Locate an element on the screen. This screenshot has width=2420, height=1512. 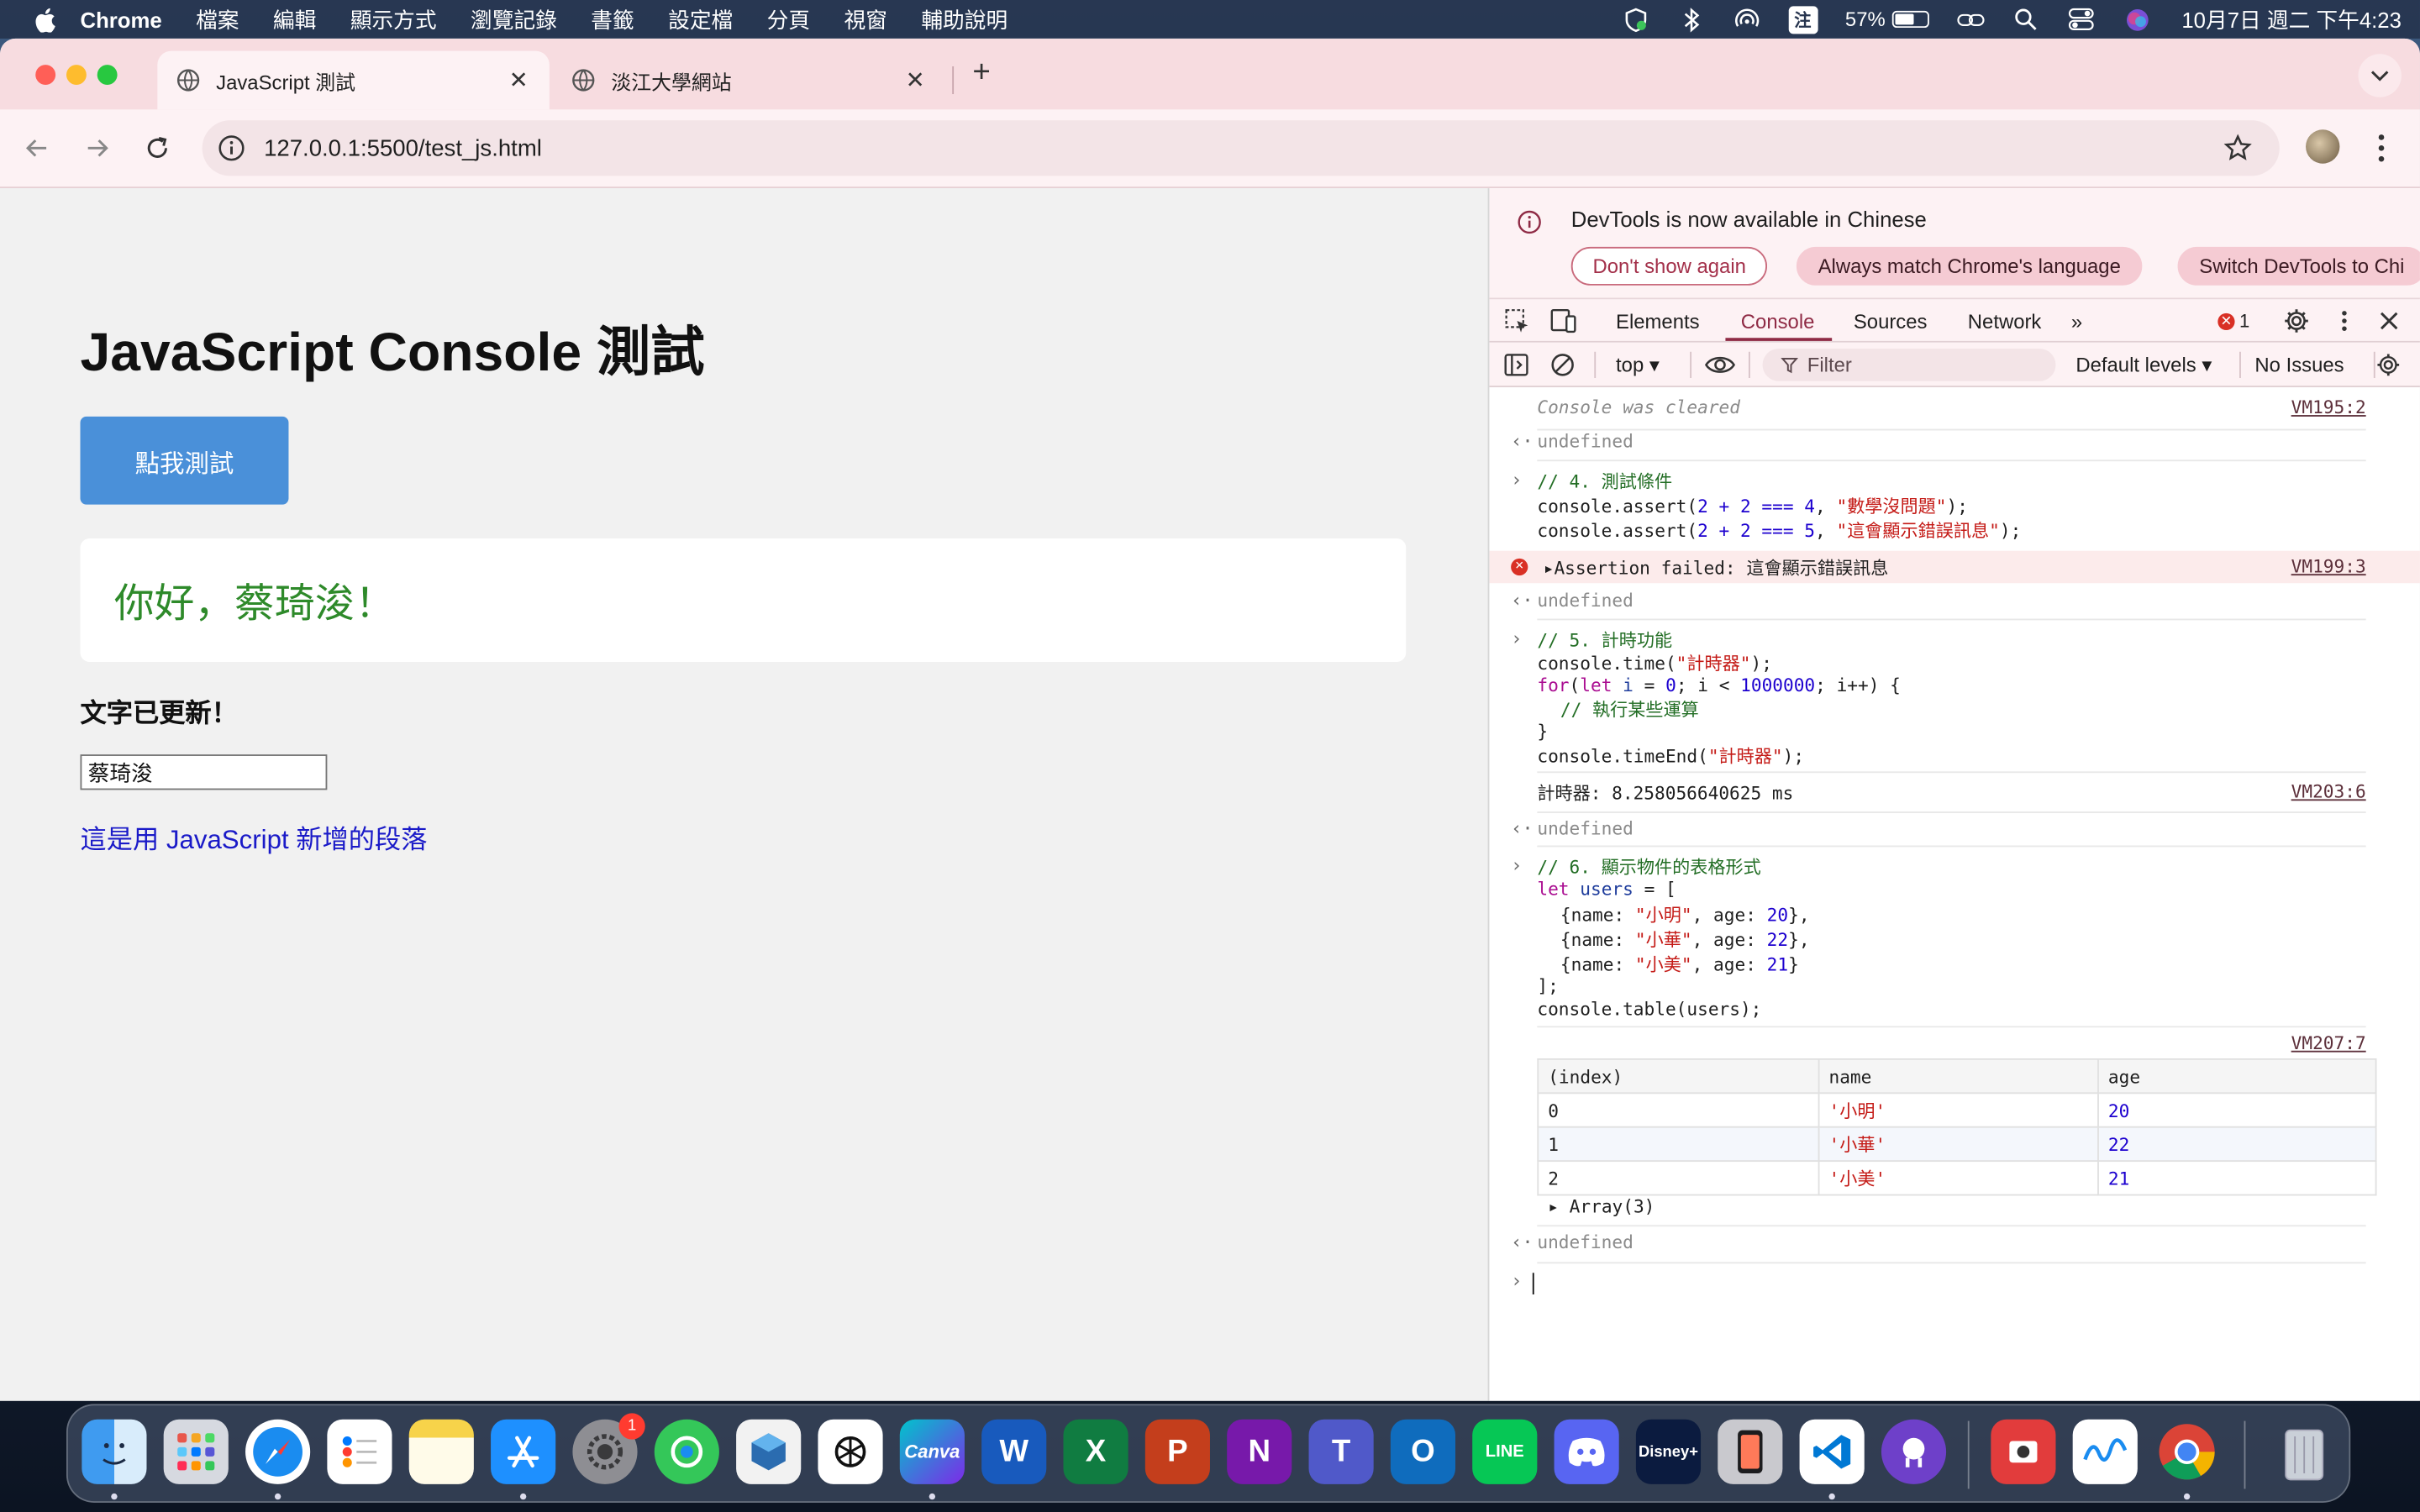
clear-console-icon is located at coordinates (1562, 365).